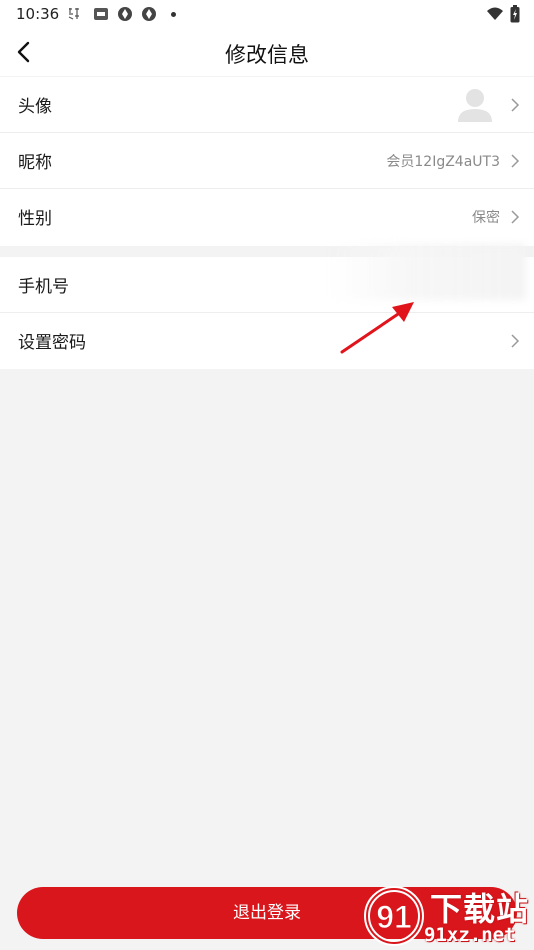 This screenshot has height=950, width=534. Describe the element at coordinates (486, 218) in the screenshot. I see `row-gender-value: 保密` at that location.